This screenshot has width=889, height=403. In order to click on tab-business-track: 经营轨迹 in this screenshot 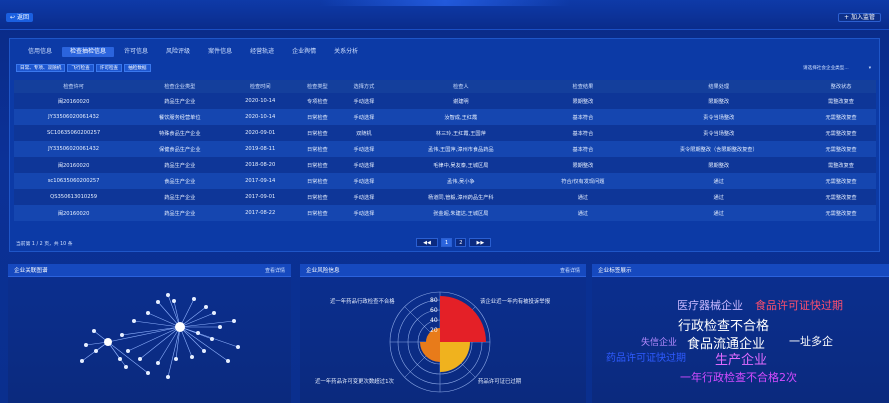, I will do `click(262, 52)`.